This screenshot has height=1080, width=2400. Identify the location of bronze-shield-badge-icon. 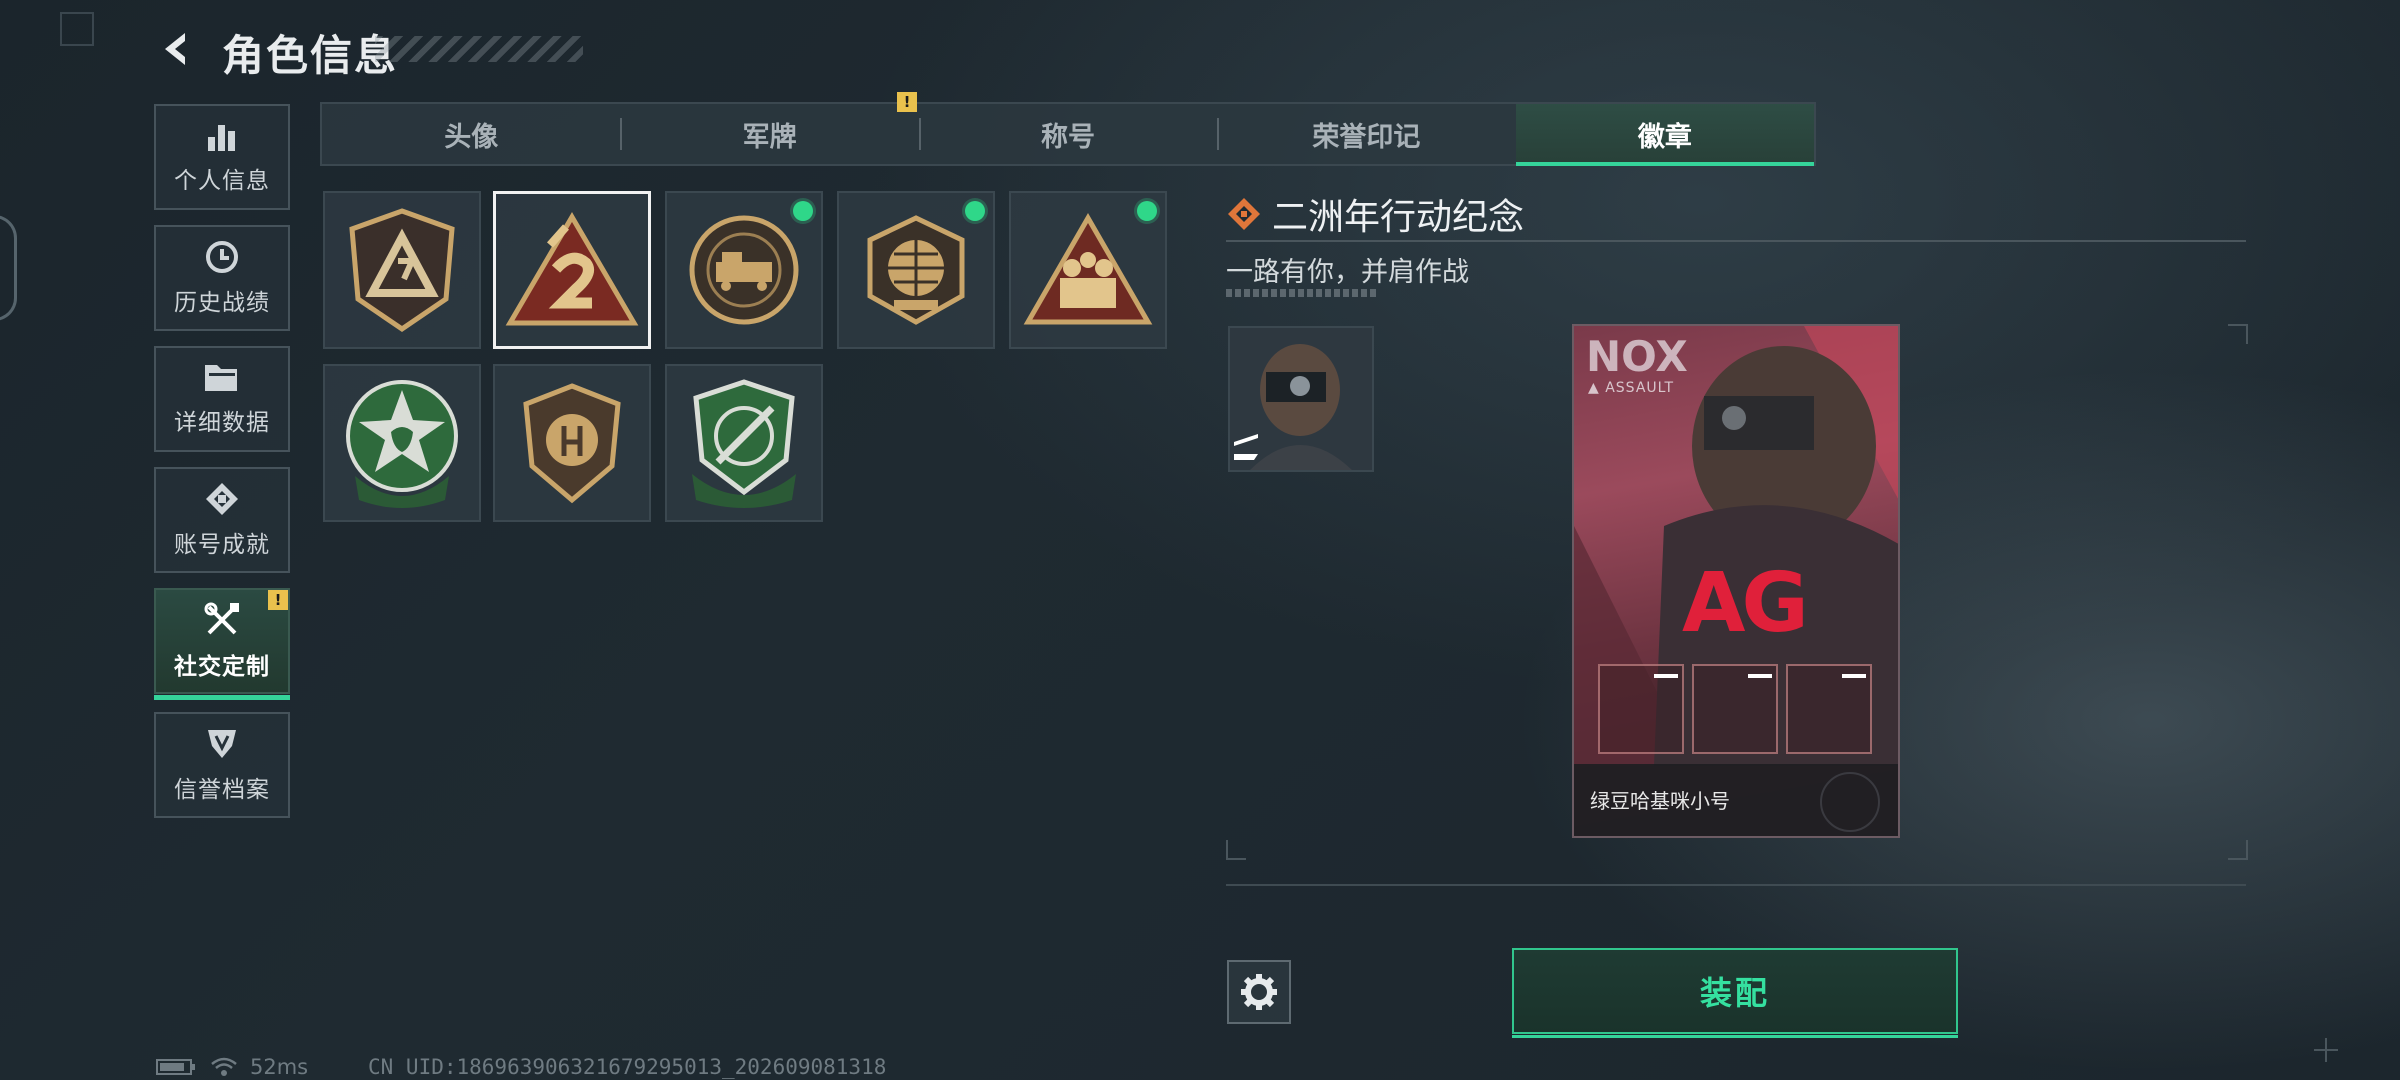
(572, 443).